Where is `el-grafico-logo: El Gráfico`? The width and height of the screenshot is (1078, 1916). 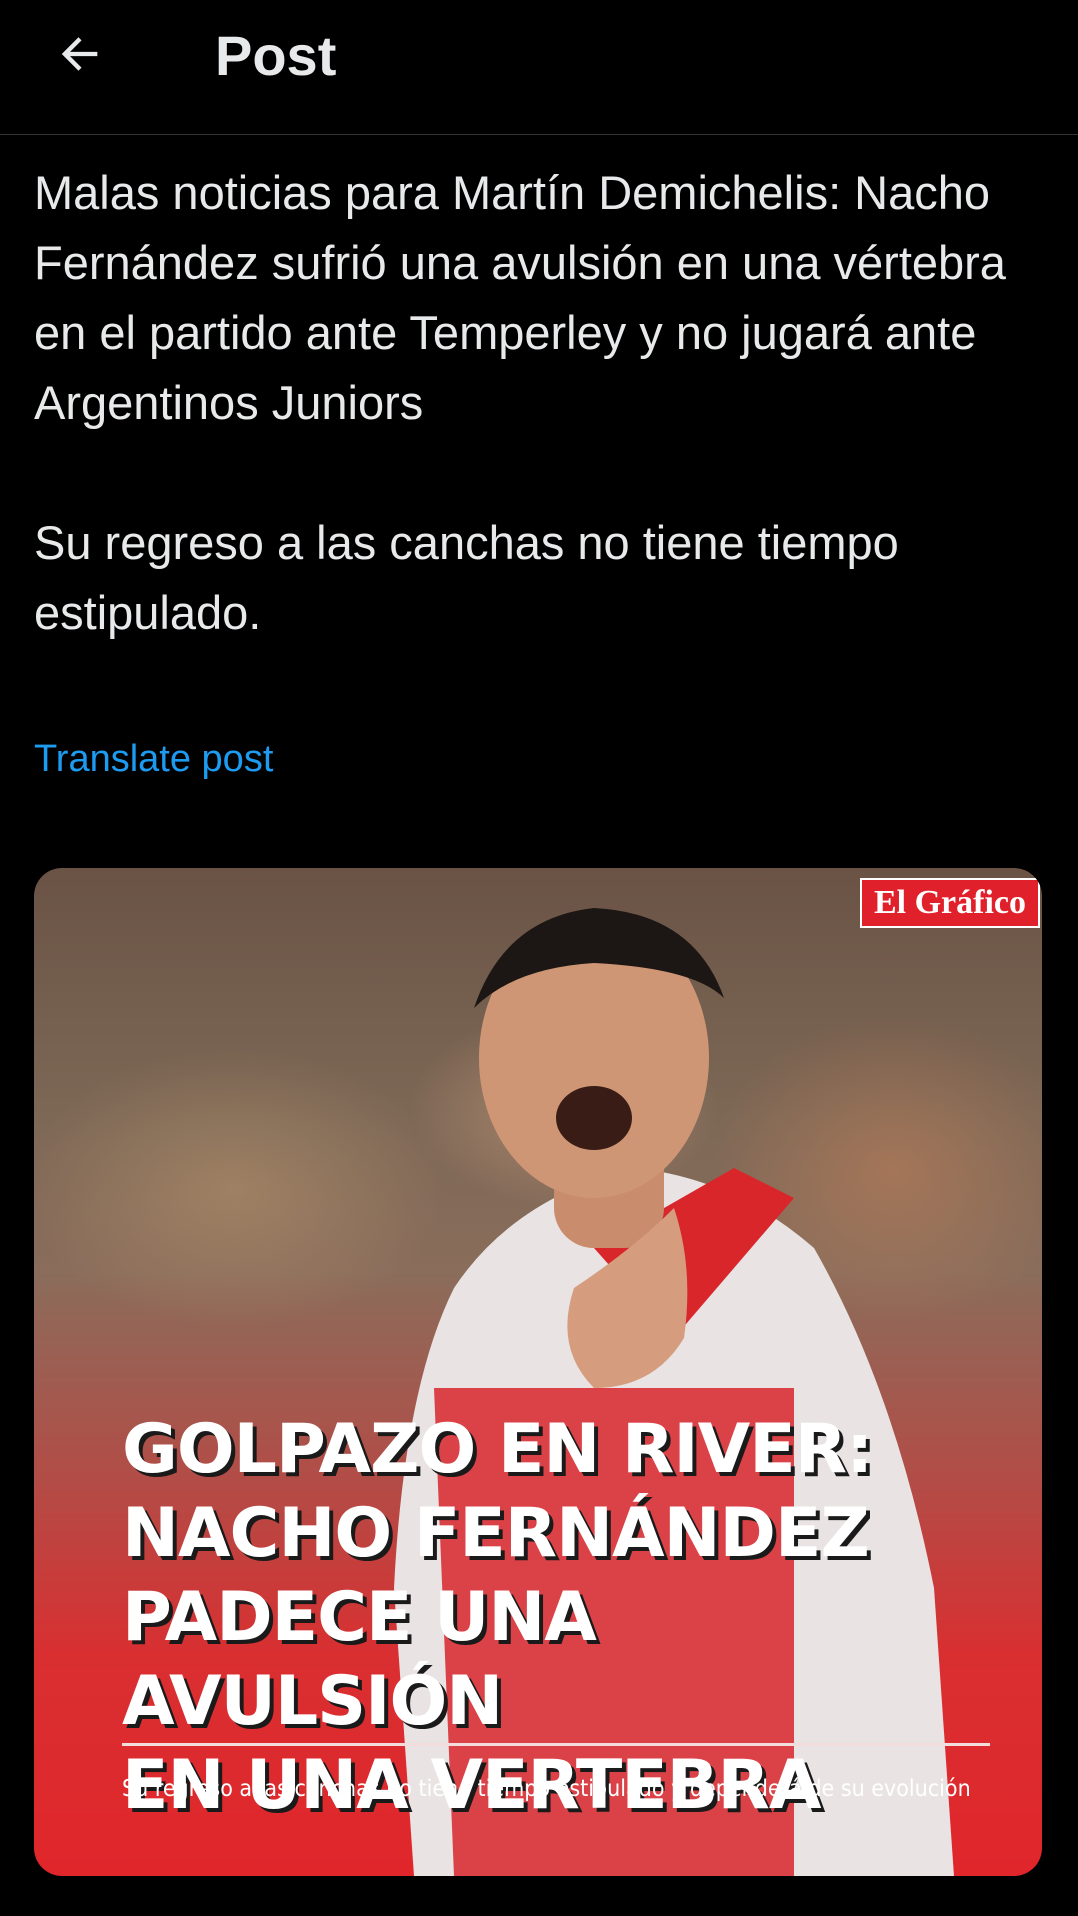 el-grafico-logo: El Gráfico is located at coordinates (949, 903).